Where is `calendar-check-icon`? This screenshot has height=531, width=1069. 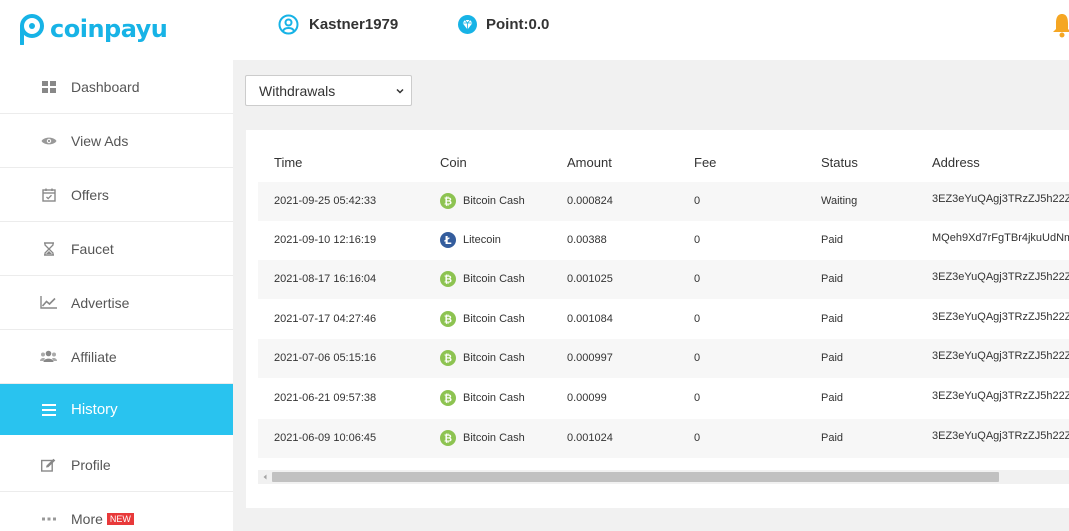
calendar-check-icon is located at coordinates (48, 194).